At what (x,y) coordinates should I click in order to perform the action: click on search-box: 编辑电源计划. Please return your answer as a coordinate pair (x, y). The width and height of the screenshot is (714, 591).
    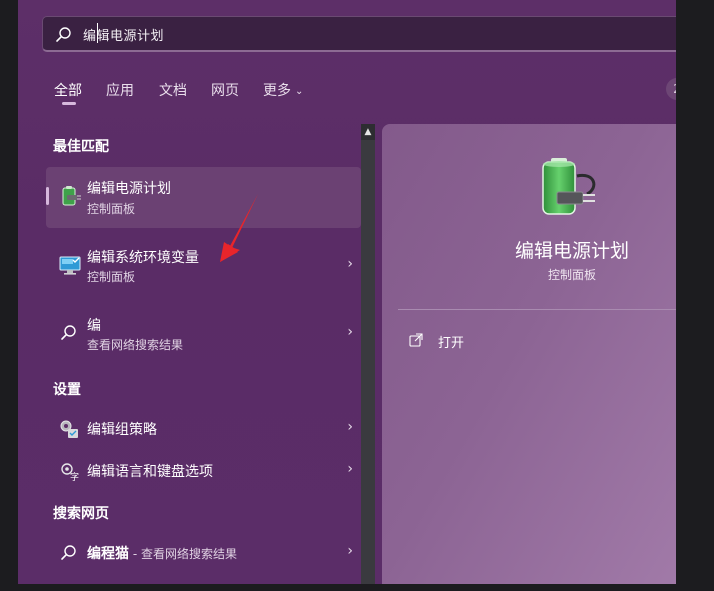
    Looking at the image, I should click on (359, 34).